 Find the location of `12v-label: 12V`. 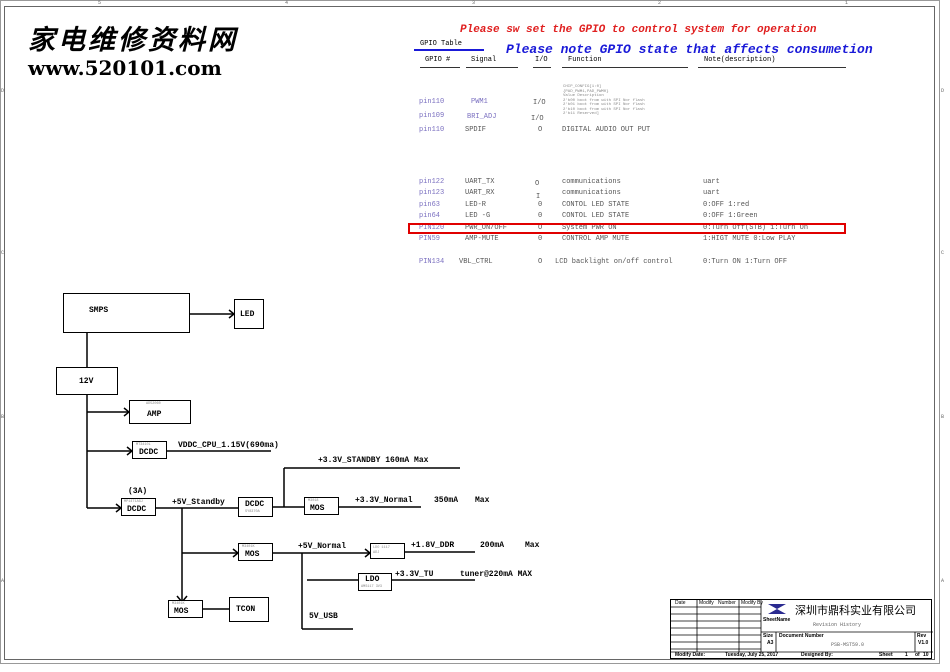

12v-label: 12V is located at coordinates (86, 381).